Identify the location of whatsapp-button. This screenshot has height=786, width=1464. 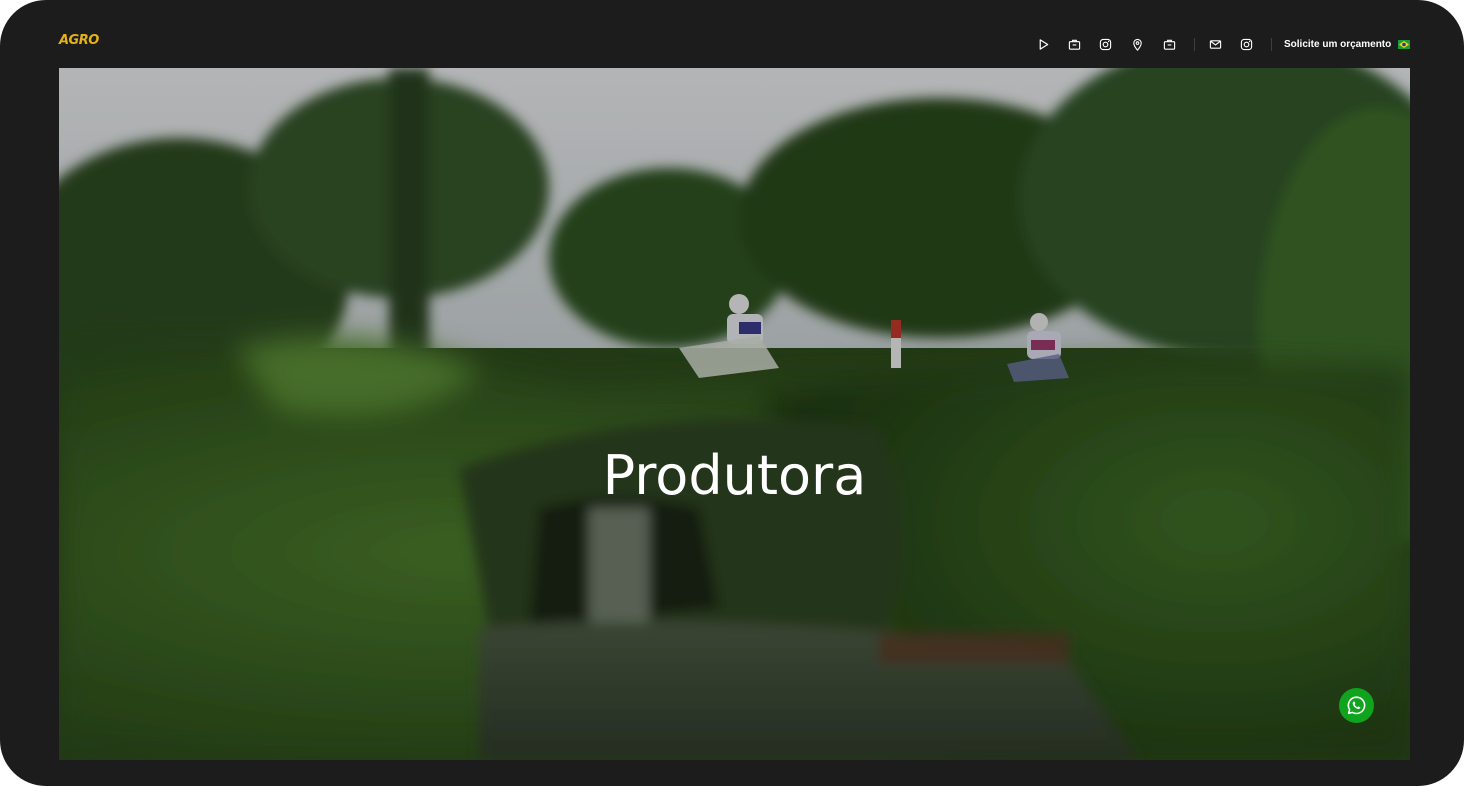
(1356, 705).